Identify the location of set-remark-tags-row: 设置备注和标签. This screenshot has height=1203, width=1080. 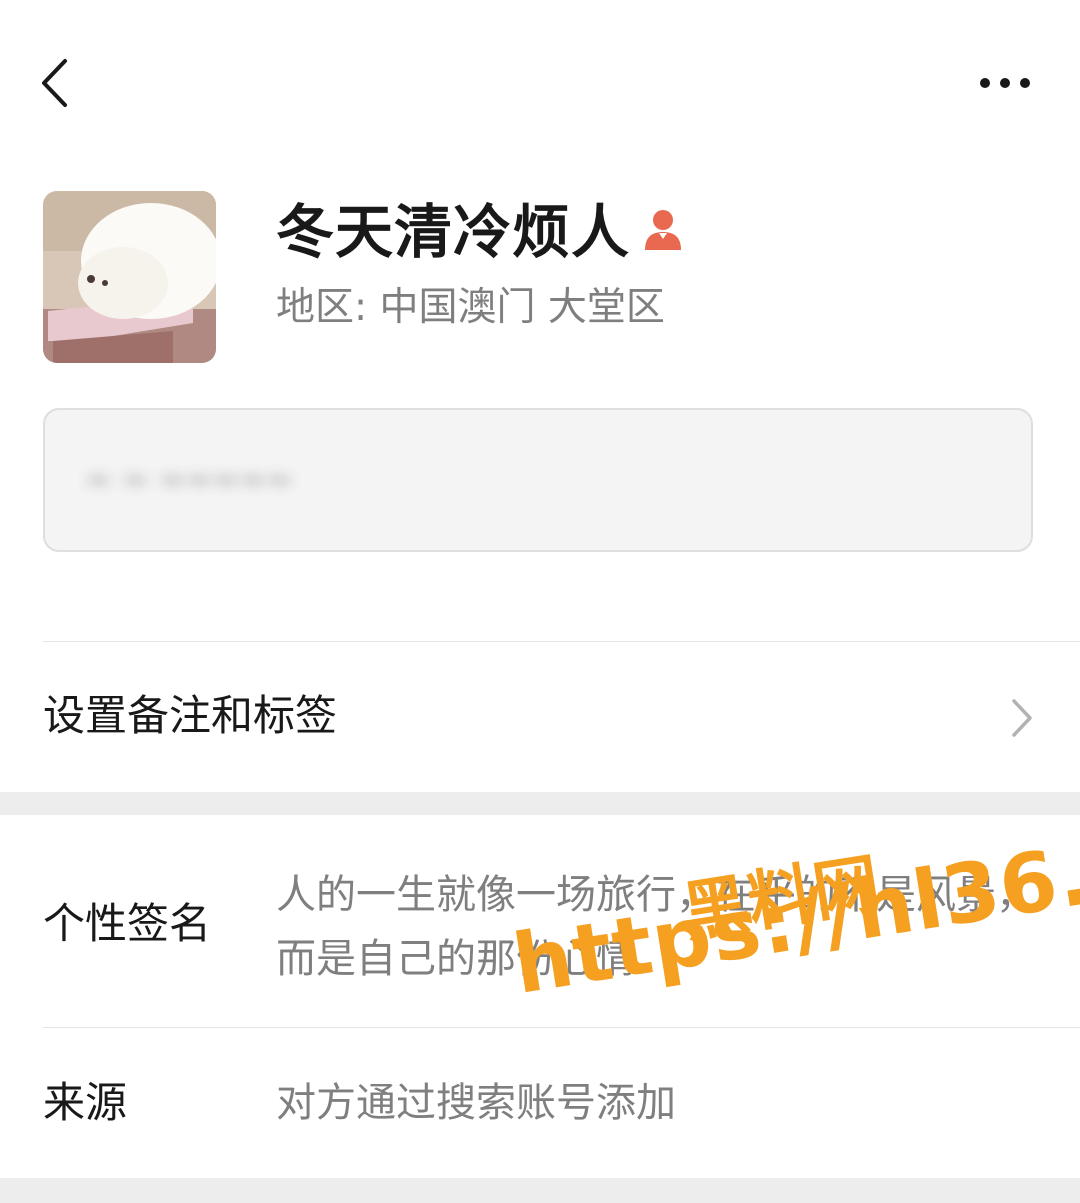
(540, 716).